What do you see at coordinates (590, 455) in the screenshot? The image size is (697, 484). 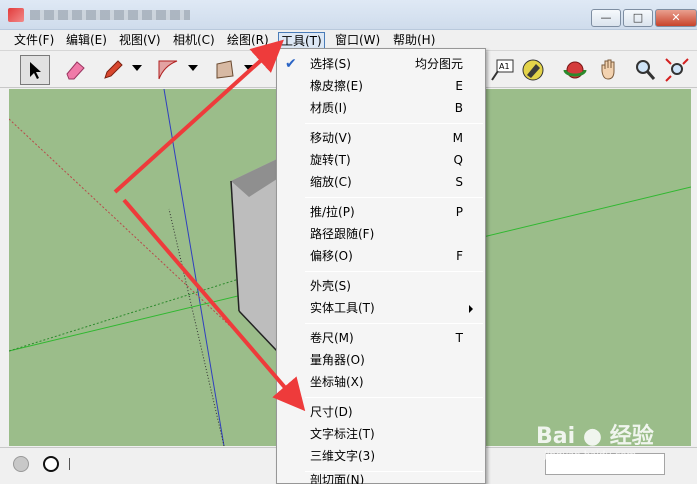 I see `watermark-url: jingyan.baidu.com` at bounding box center [590, 455].